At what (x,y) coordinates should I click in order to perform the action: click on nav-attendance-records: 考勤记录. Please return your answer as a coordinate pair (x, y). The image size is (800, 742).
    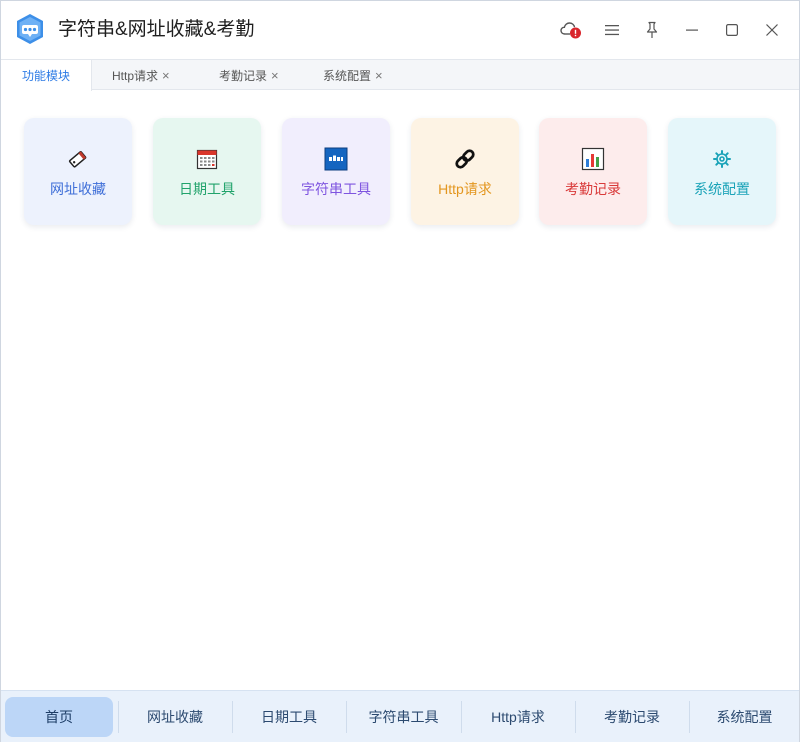
    Looking at the image, I should click on (632, 717).